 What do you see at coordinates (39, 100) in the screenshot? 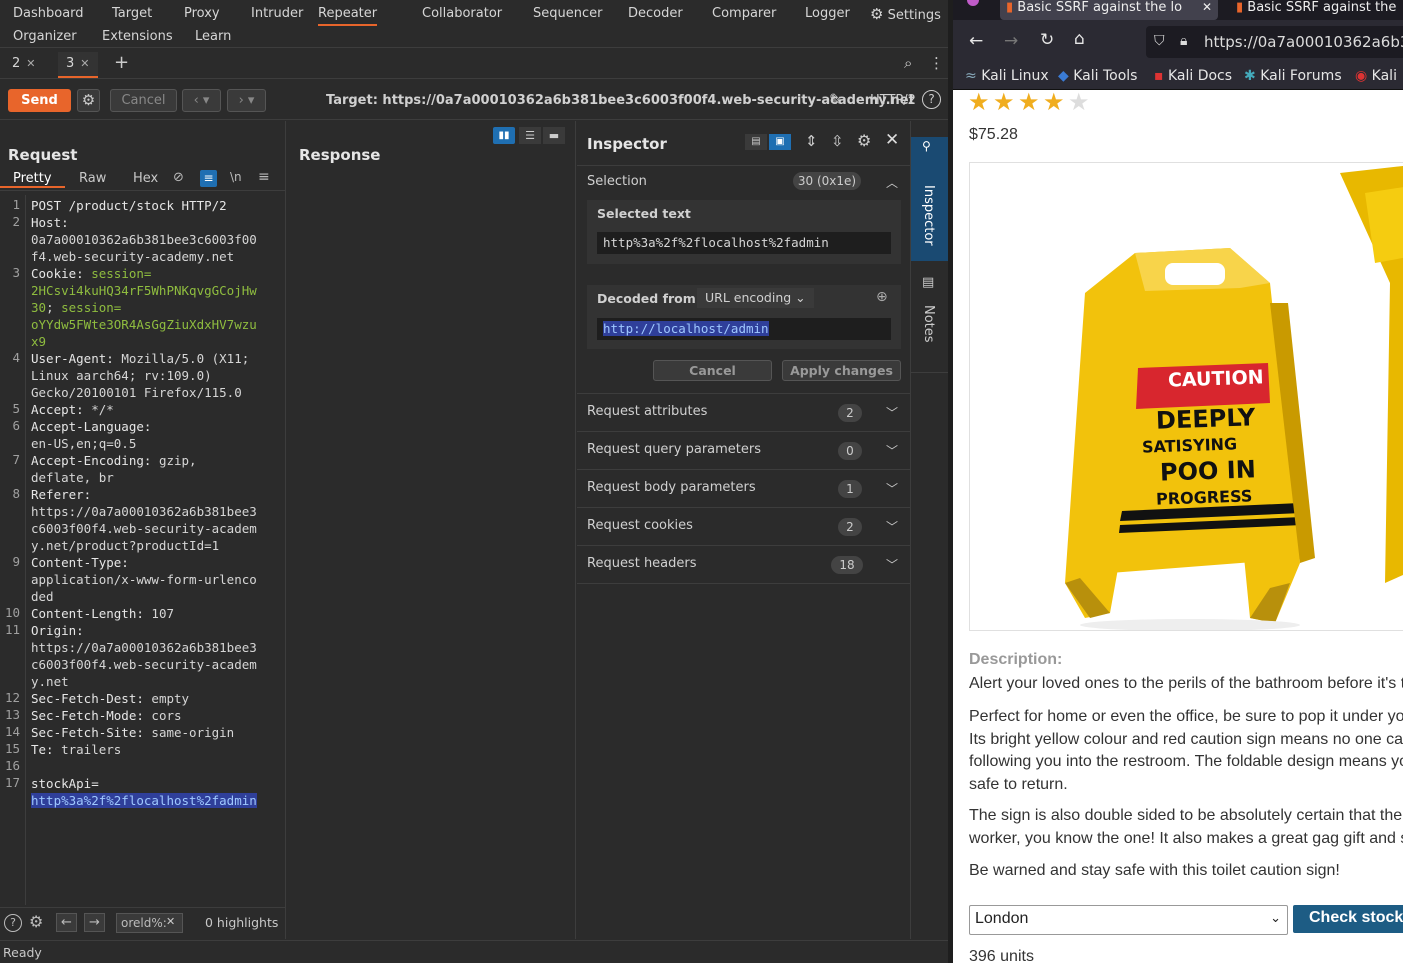
I see `send-button: Send` at bounding box center [39, 100].